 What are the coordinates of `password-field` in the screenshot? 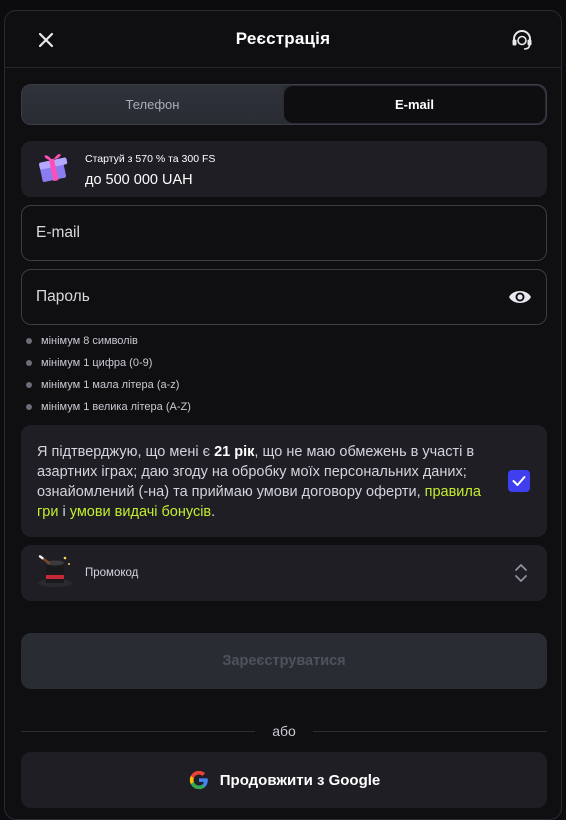 It's located at (266, 297).